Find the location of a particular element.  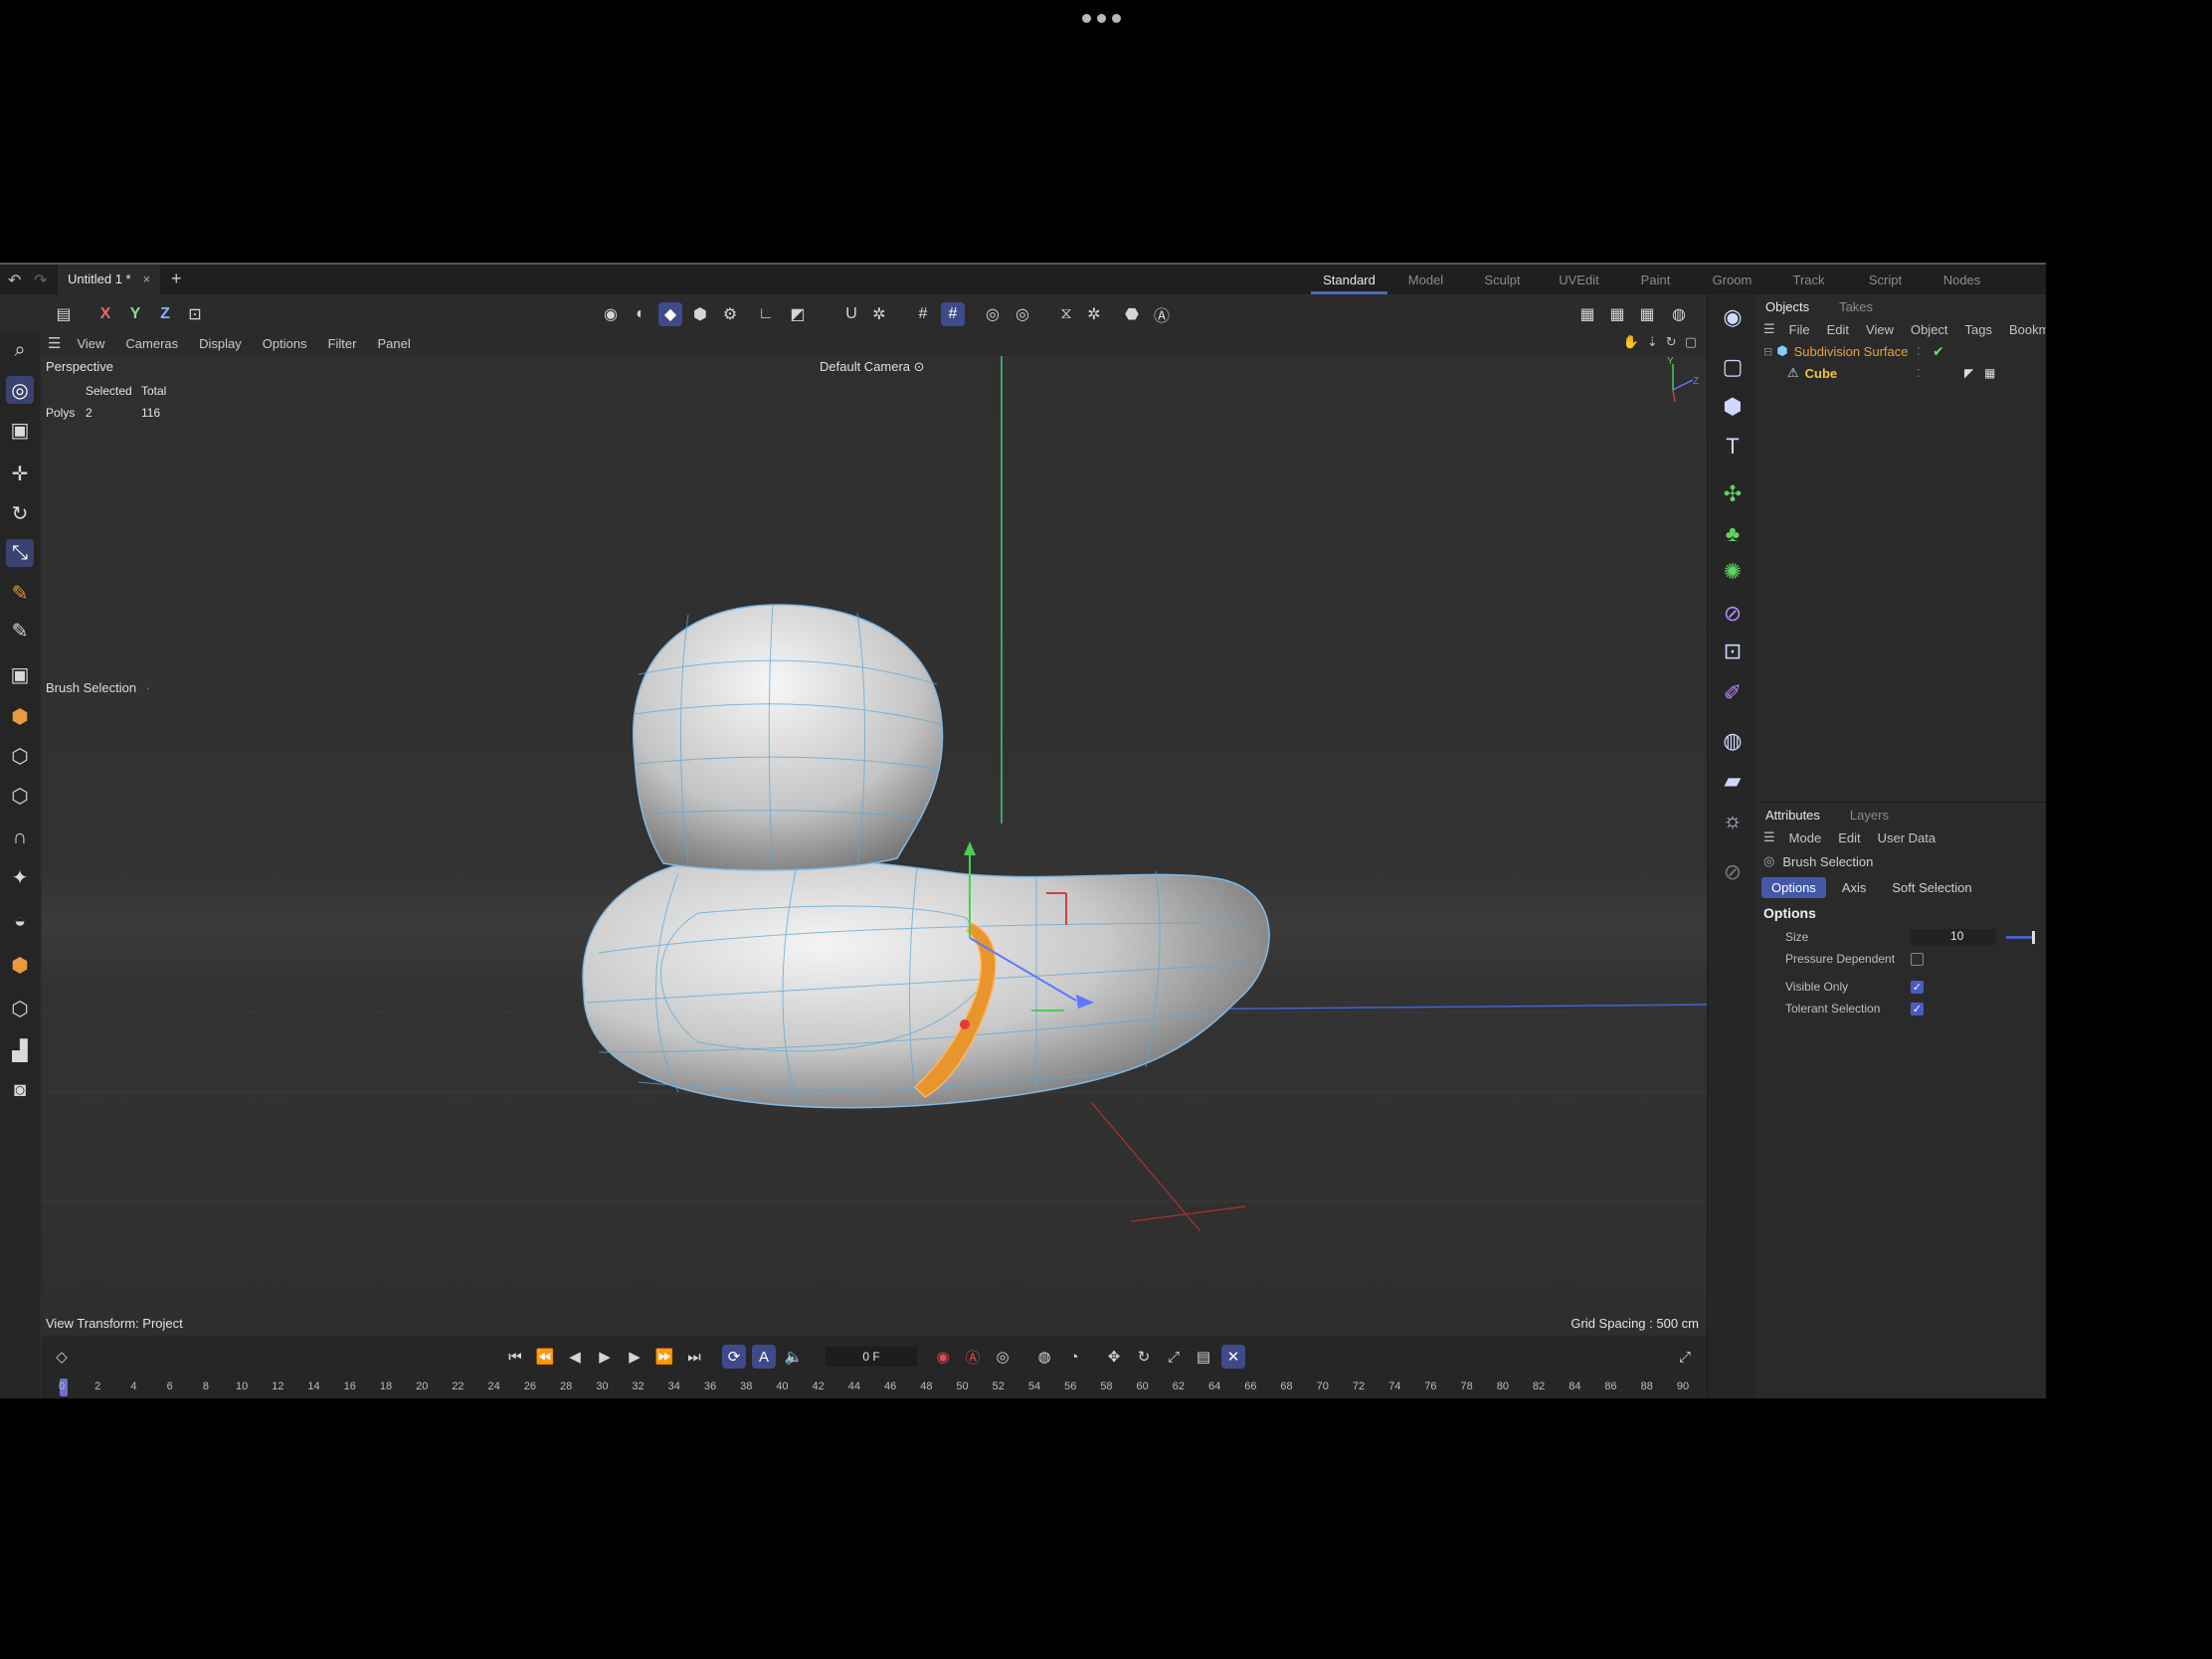

pressure-dependent-checkbox is located at coordinates (1917, 959).